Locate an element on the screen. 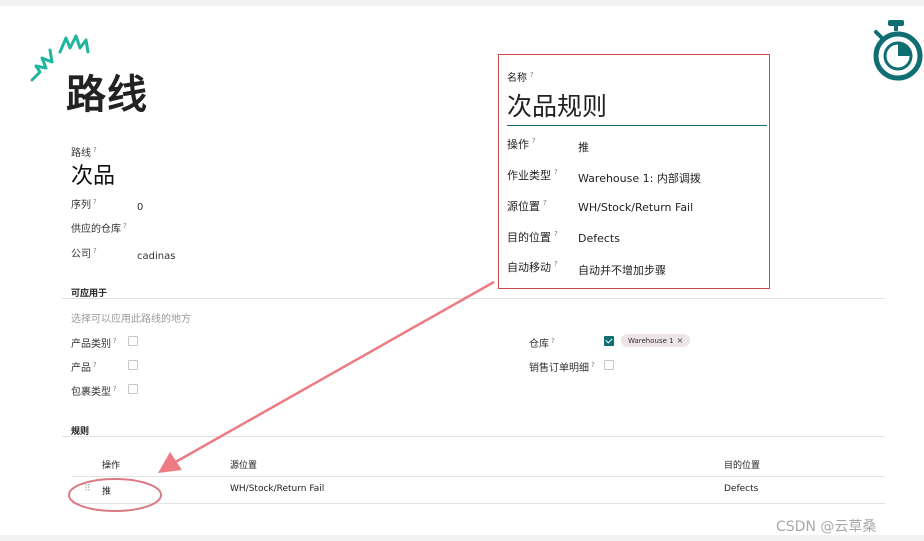 The image size is (924, 541). rule-name-value: 次品规则 is located at coordinates (557, 105).